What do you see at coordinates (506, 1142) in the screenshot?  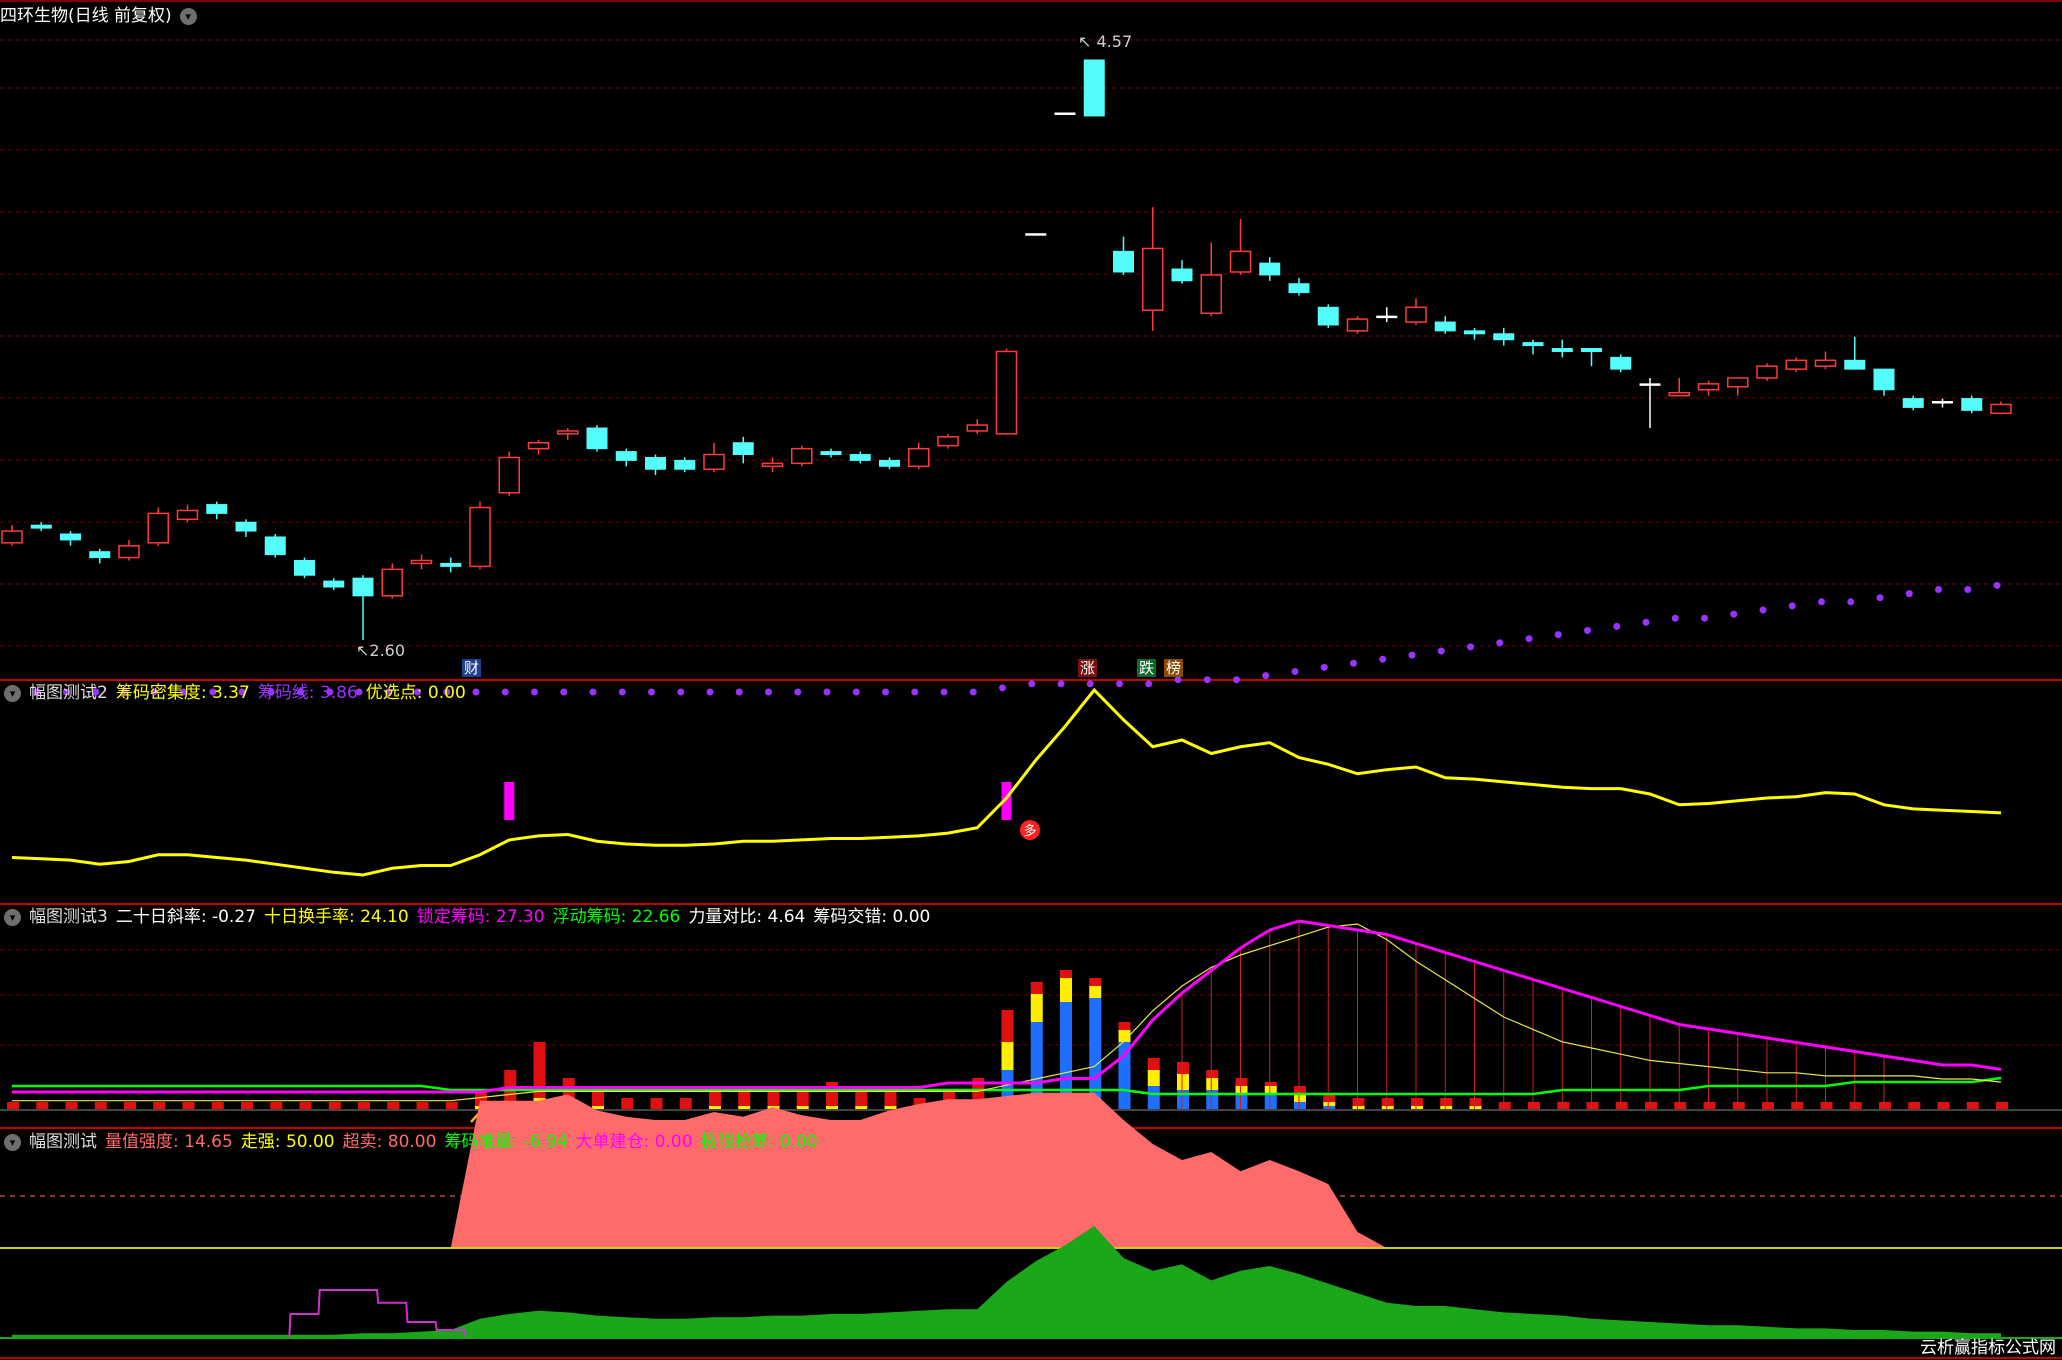 I see `panel4-legend-item: 筹码堆量: -6.94` at bounding box center [506, 1142].